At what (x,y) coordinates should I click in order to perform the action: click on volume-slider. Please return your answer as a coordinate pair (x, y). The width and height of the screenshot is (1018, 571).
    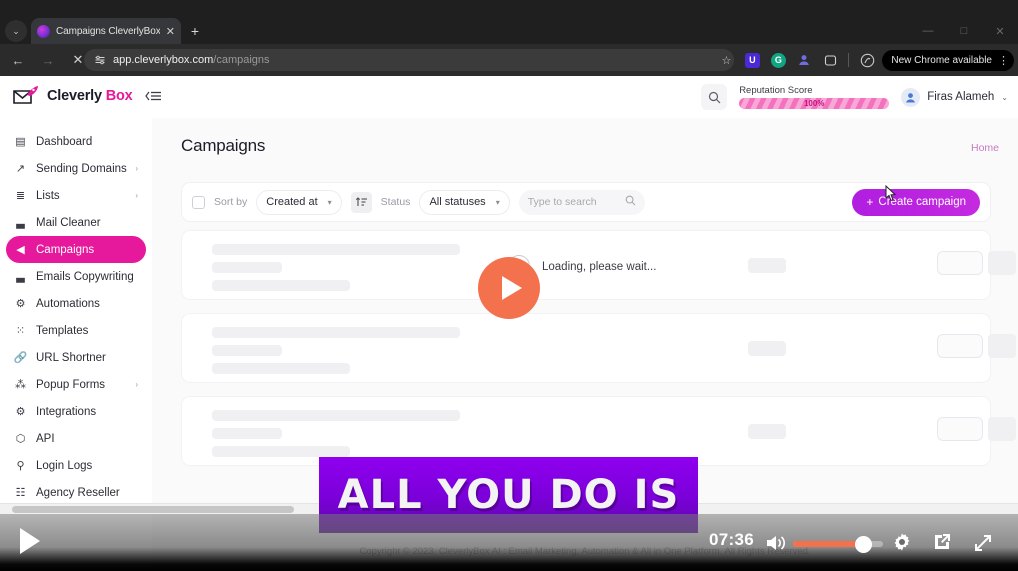
    Looking at the image, I should click on (838, 544).